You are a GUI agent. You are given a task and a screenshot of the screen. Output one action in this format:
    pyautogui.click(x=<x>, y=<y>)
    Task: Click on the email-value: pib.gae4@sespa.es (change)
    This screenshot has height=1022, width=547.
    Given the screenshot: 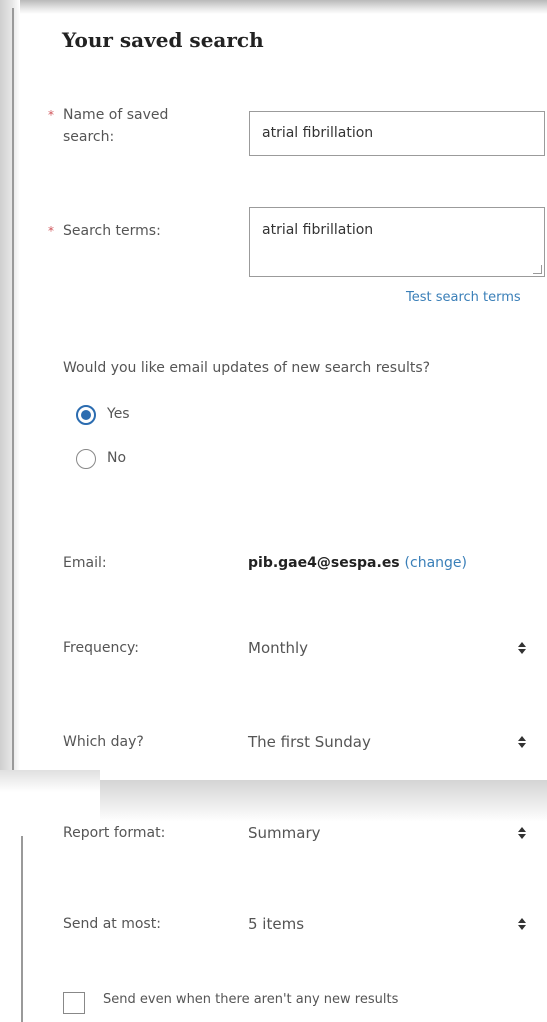 What is the action you would take?
    pyautogui.click(x=357, y=563)
    